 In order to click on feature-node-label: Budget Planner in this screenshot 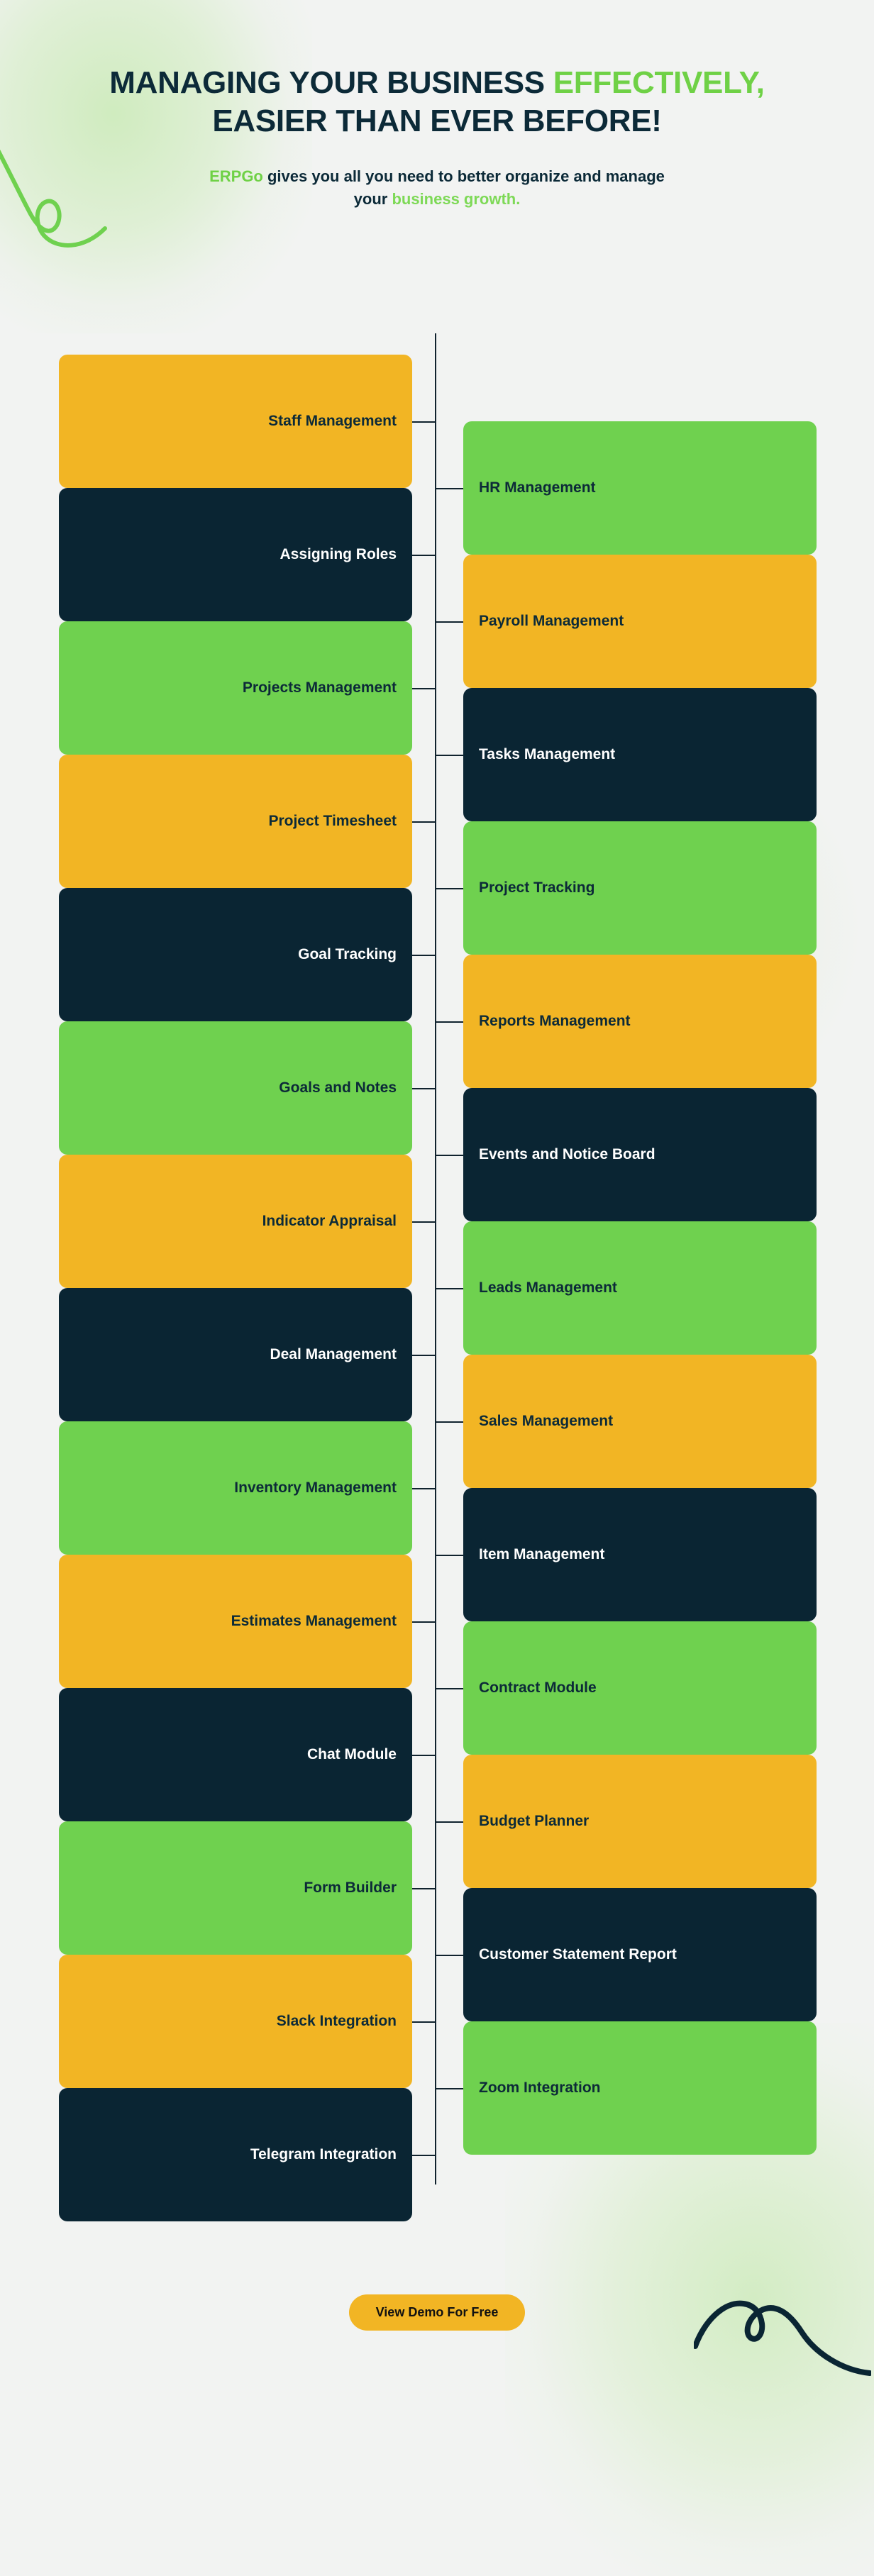, I will do `click(534, 1821)`.